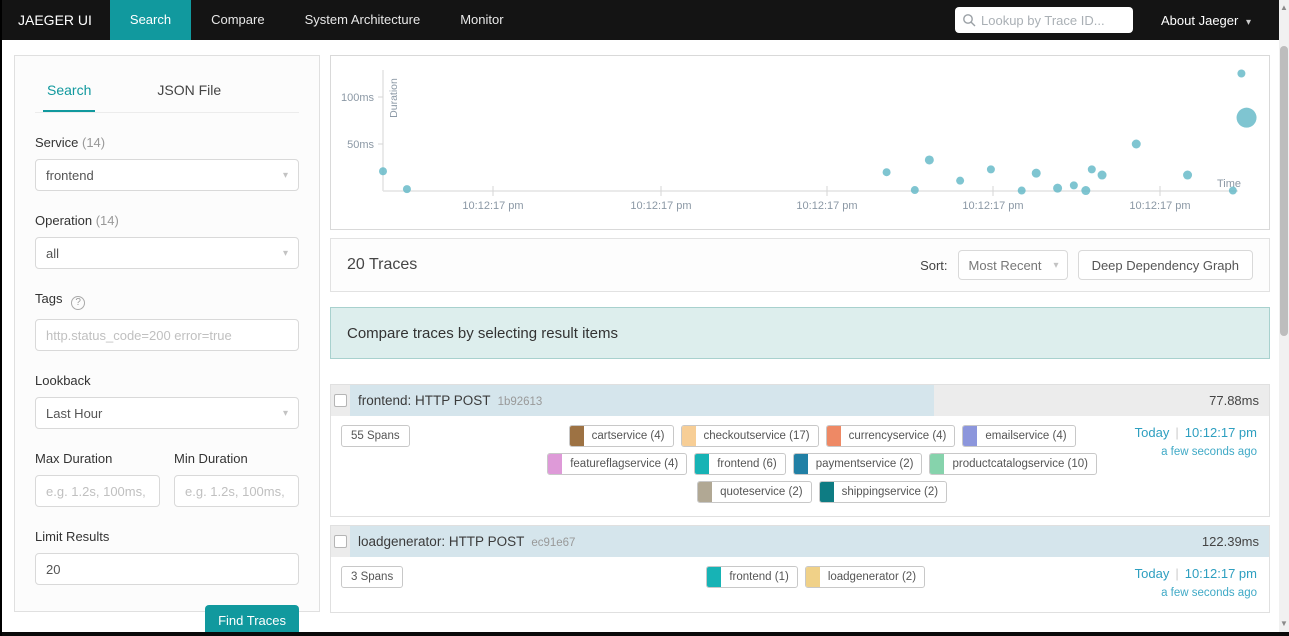 This screenshot has width=1289, height=636. I want to click on nav-item-system-architecture: System Architecture, so click(363, 20).